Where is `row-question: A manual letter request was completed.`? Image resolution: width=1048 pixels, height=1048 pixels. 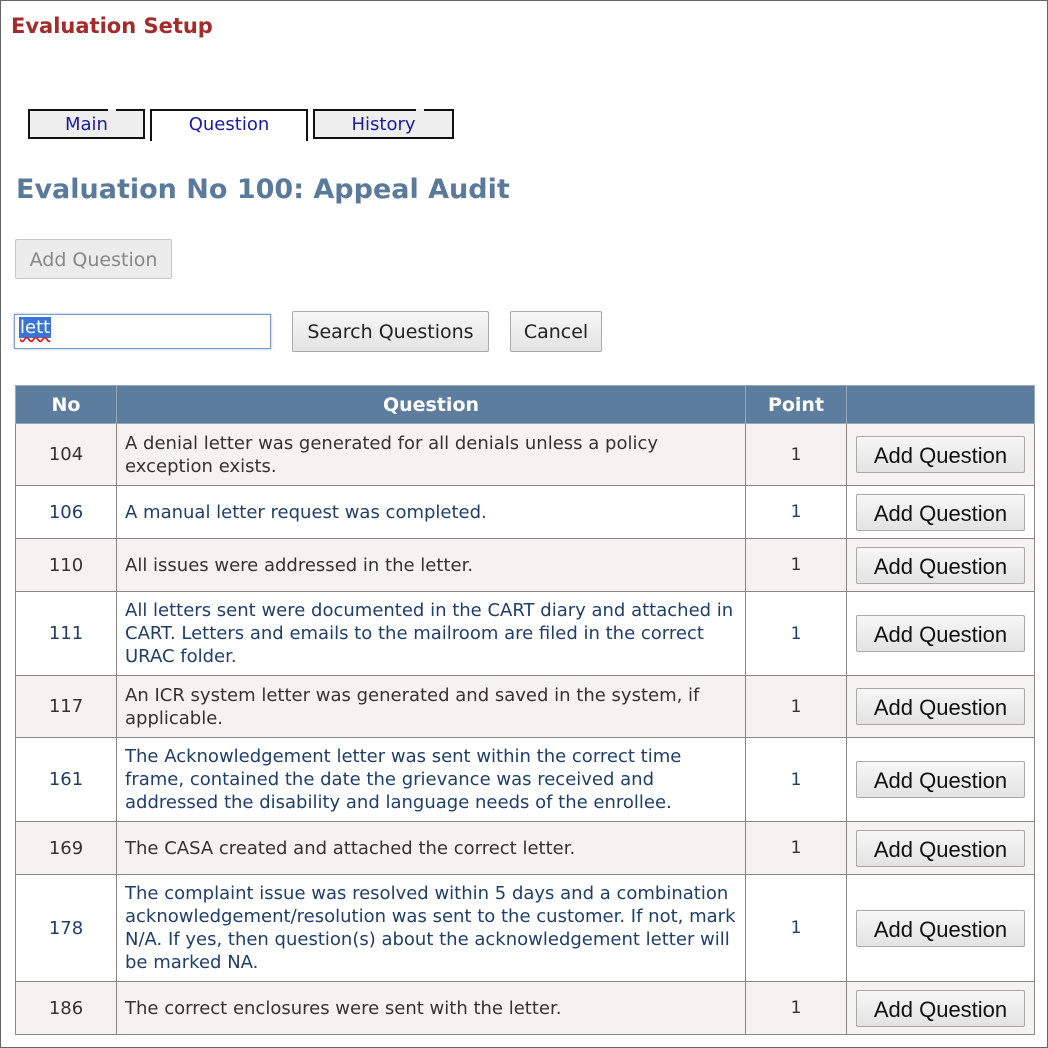 row-question: A manual letter request was completed. is located at coordinates (431, 512).